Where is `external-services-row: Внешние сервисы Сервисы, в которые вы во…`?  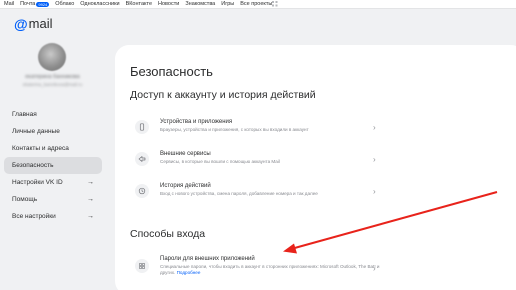 external-services-row: Внешние сервисы Сервисы, в которые вы во… is located at coordinates (258, 161).